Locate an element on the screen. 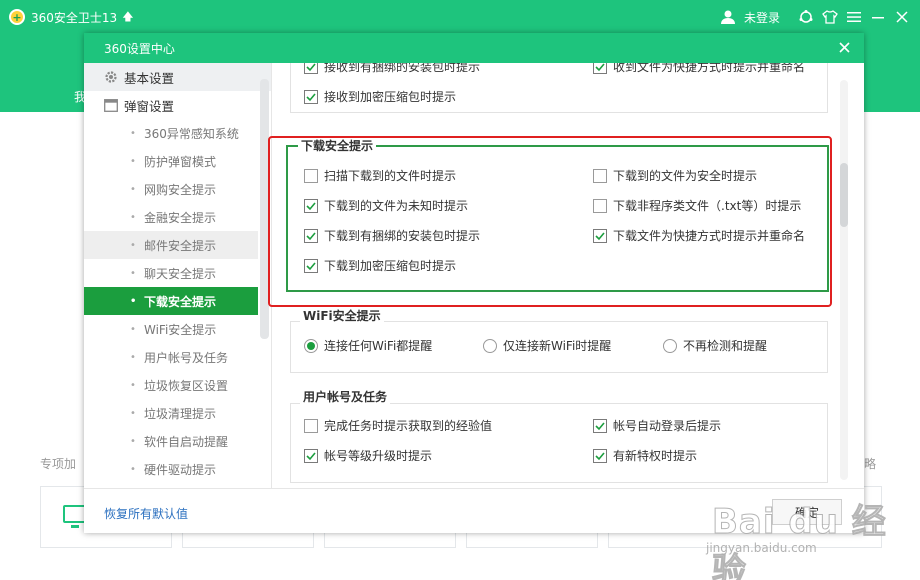  sidebar-item-trash-restore: • 垃圾恢复区设置 is located at coordinates (171, 385).